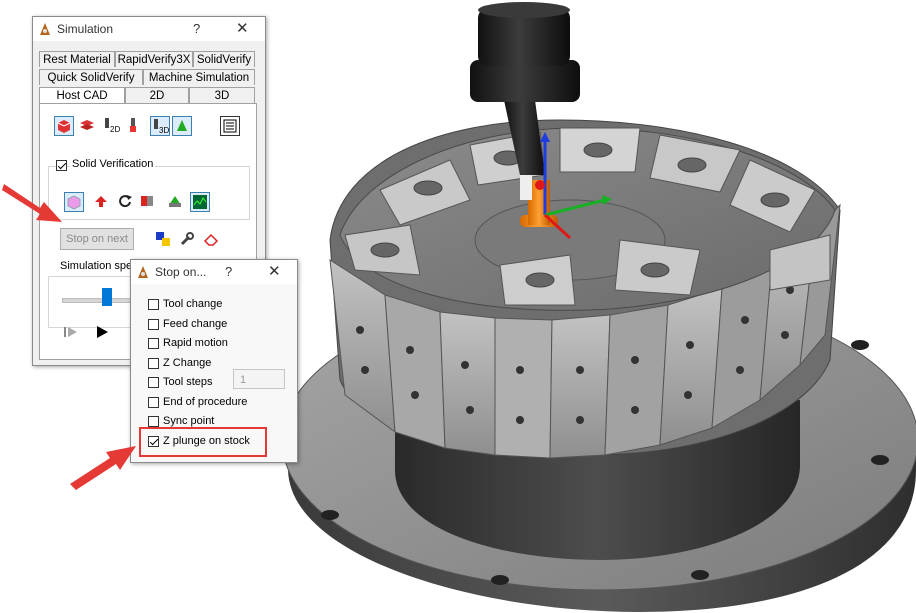 This screenshot has height=613, width=916. I want to click on annotation-arrows, so click(69, 337).